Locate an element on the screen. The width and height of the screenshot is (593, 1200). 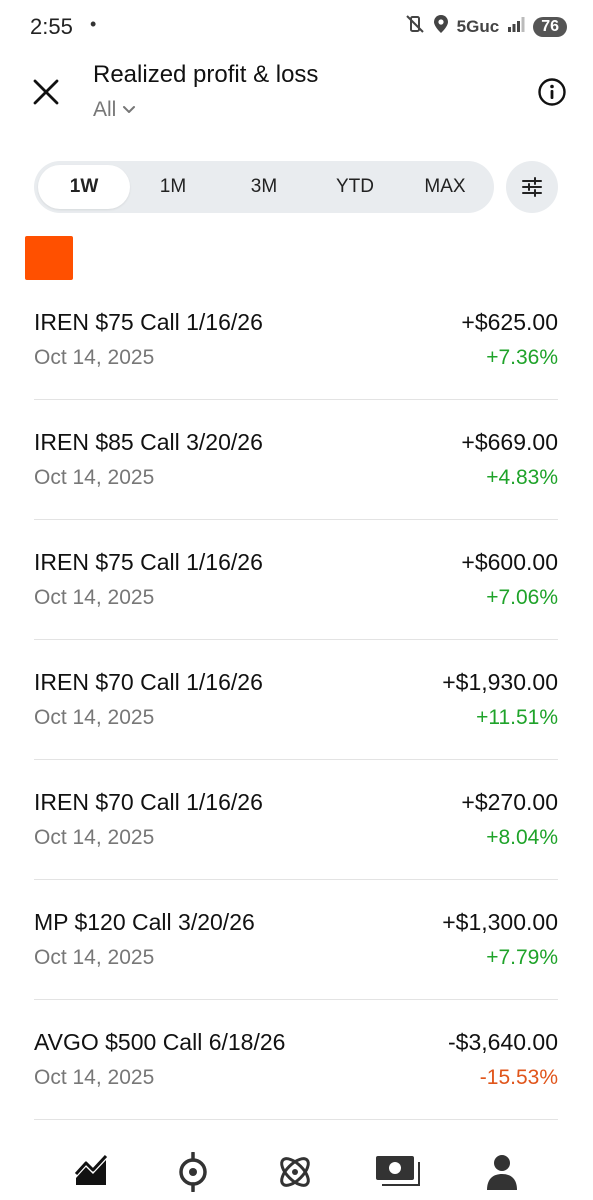
nav-explore is located at coordinates (297, 1172).